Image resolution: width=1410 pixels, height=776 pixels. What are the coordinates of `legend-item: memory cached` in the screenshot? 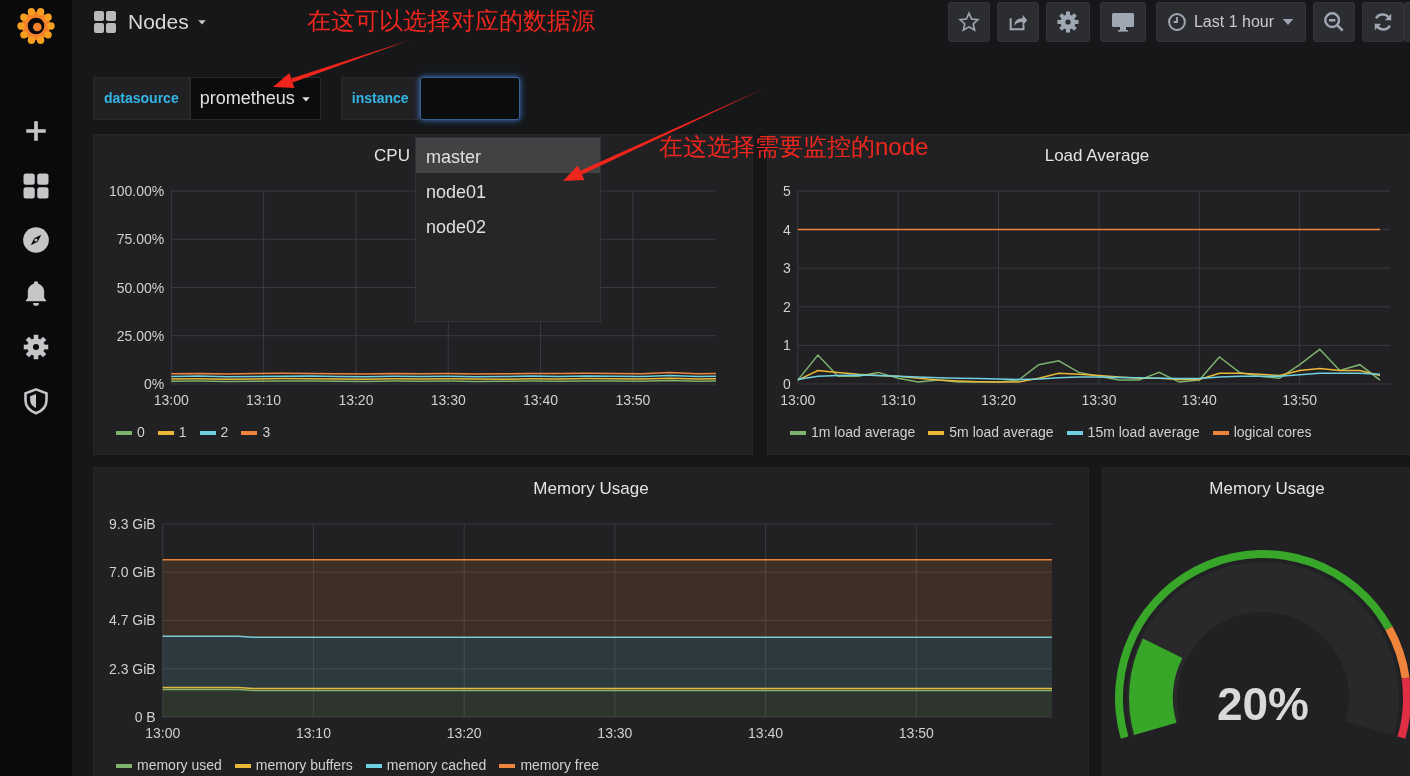 It's located at (426, 765).